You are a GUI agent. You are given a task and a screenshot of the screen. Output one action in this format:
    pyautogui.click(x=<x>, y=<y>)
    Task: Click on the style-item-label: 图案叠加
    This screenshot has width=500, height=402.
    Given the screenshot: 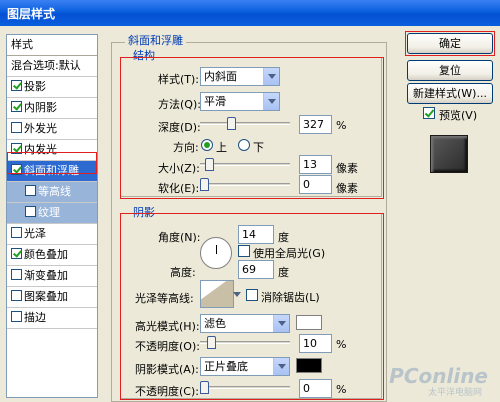 What is the action you would take?
    pyautogui.click(x=46, y=296)
    